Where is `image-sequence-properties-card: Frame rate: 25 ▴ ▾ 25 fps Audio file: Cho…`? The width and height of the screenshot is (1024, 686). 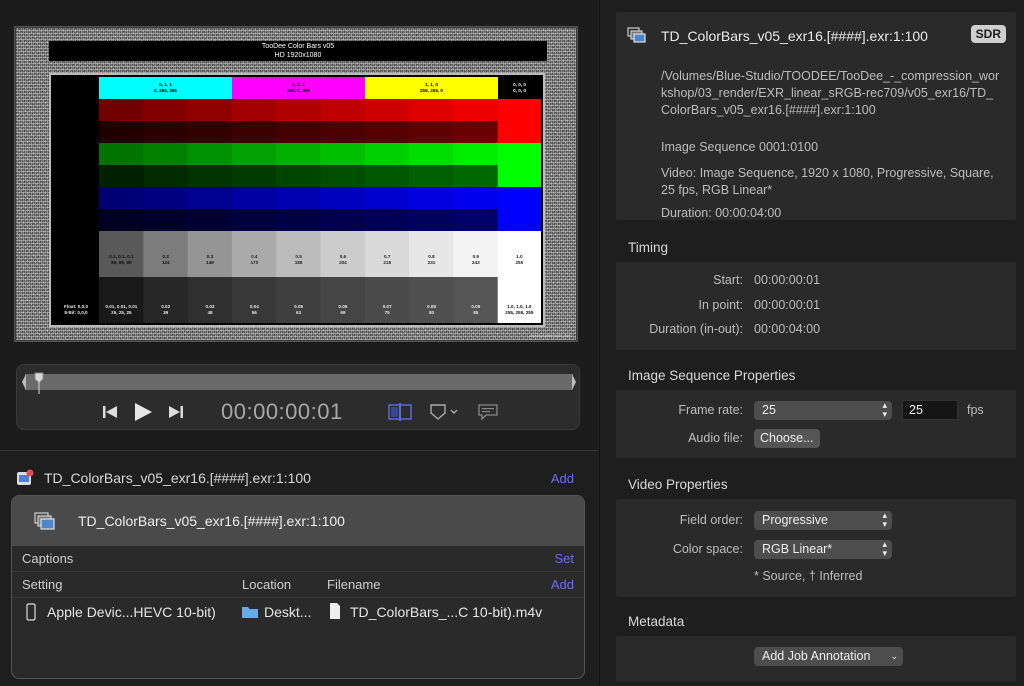
image-sequence-properties-card: Frame rate: 25 ▴ ▾ 25 fps Audio file: Cho… is located at coordinates (816, 424).